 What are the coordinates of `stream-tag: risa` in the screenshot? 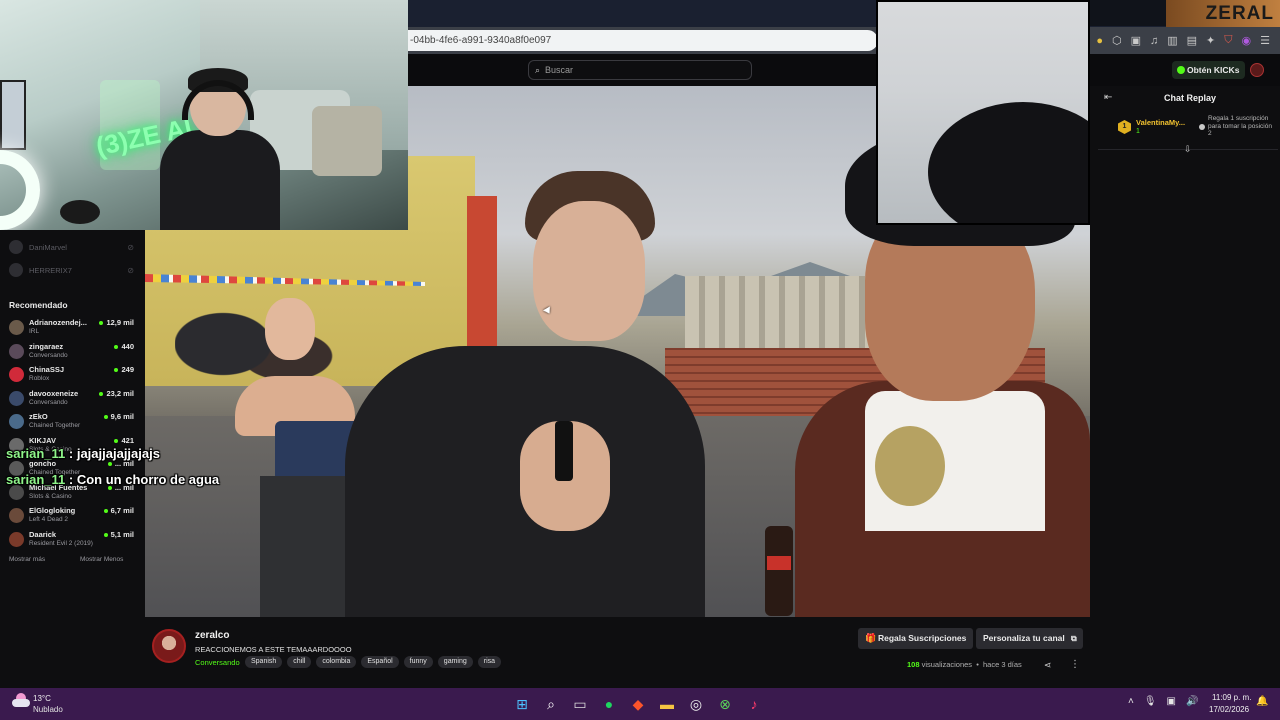 It's located at (489, 662).